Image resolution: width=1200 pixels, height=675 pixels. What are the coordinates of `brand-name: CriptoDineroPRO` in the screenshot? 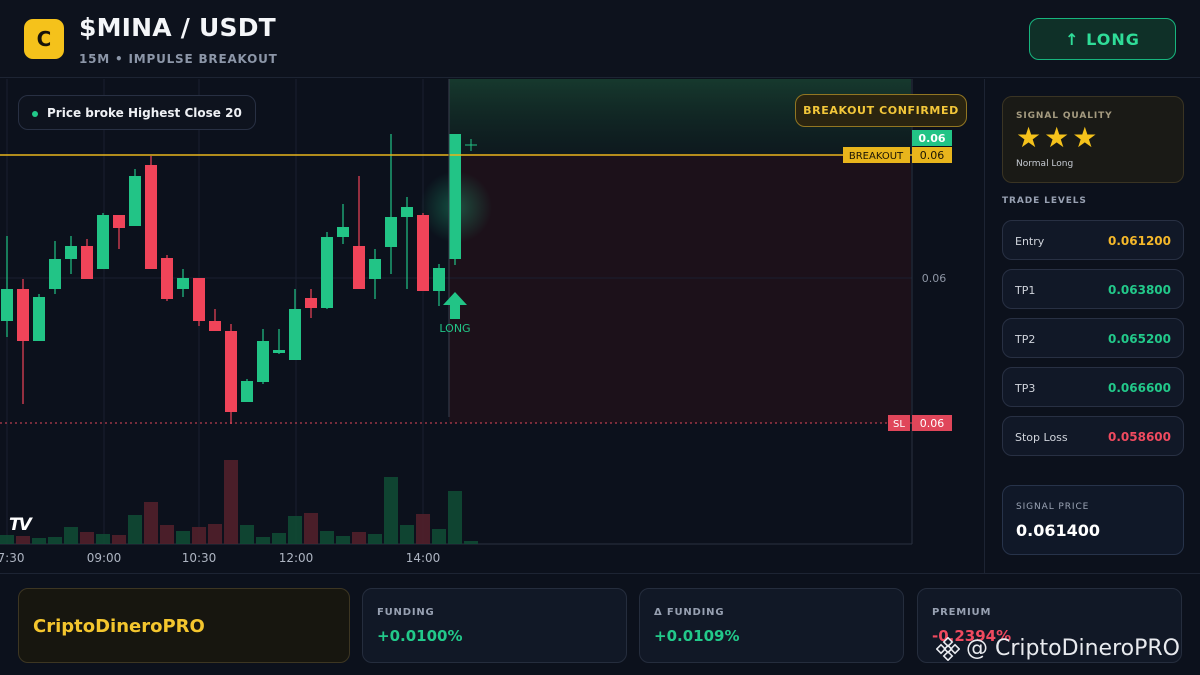 It's located at (119, 626).